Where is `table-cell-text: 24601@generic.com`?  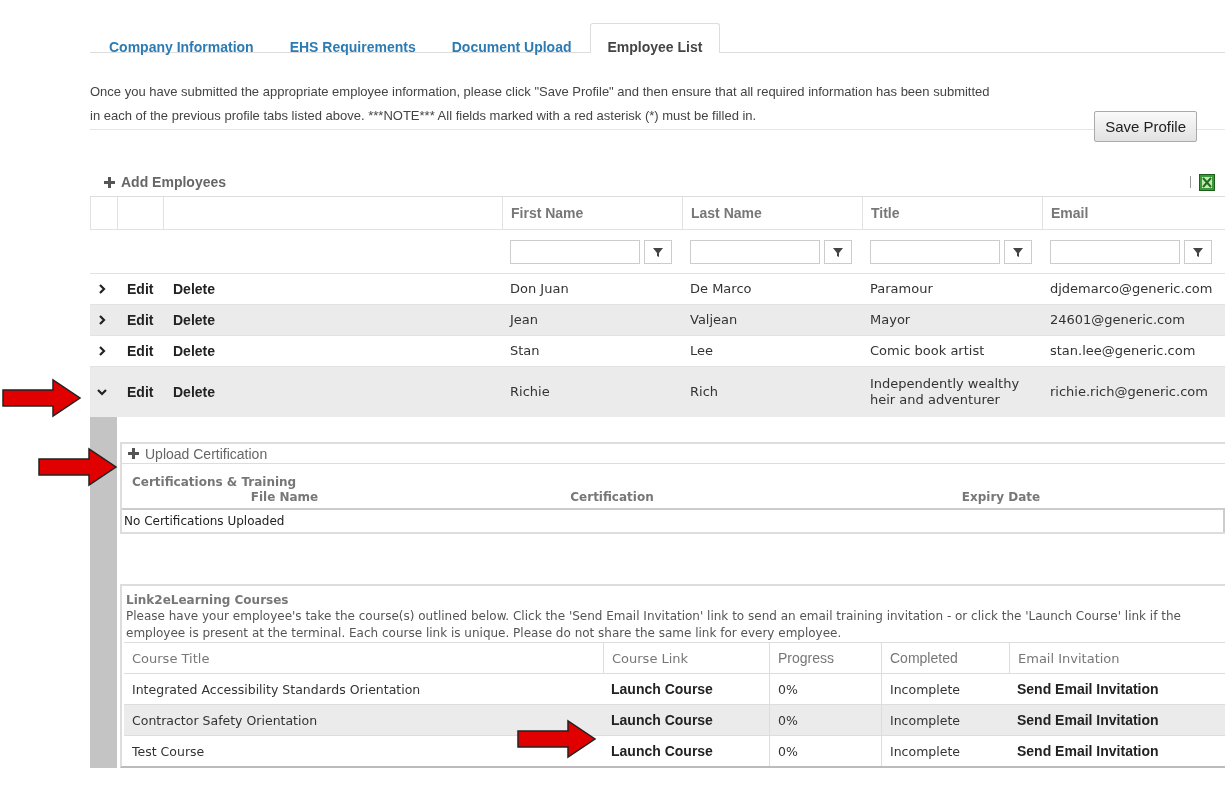
table-cell-text: 24601@generic.com is located at coordinates (1117, 320).